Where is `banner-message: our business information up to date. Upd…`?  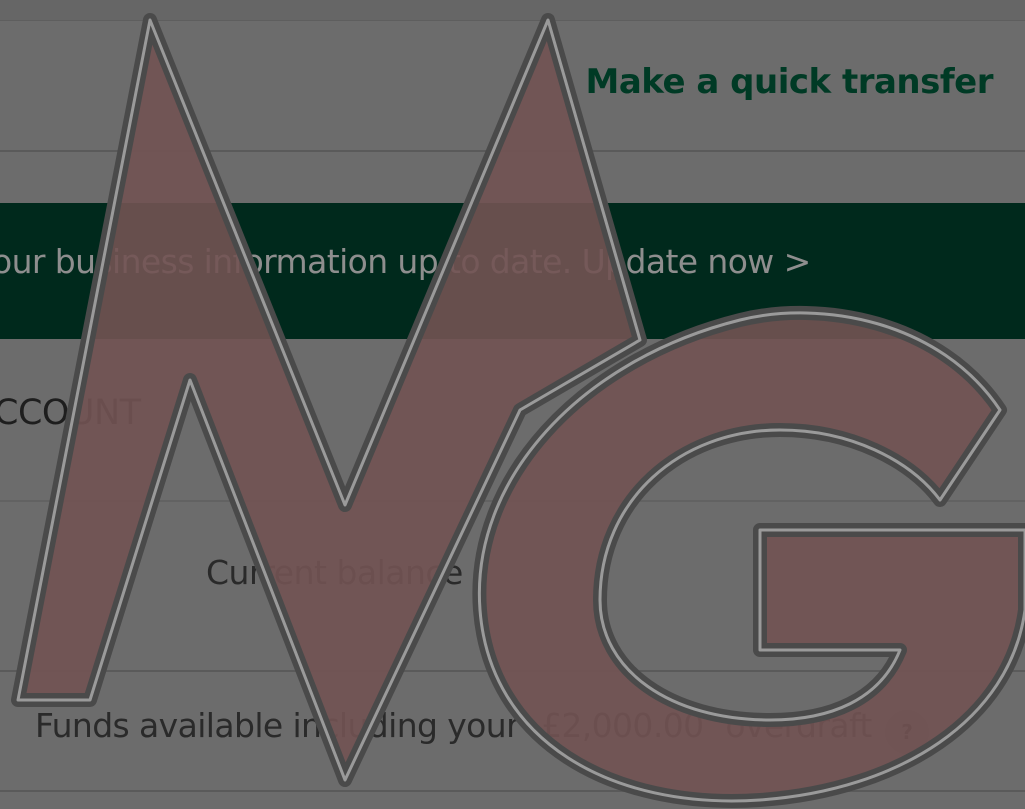 banner-message: our business information up to date. Upd… is located at coordinates (405, 261).